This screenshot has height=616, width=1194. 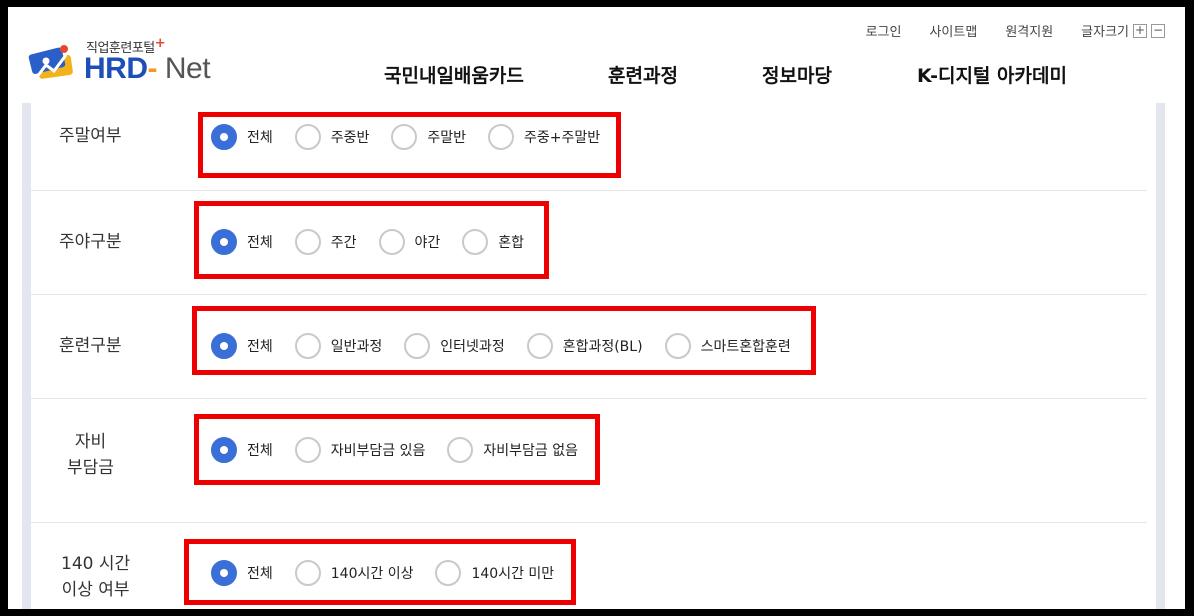 I want to click on filter-label-day-night: 주야구분, so click(x=90, y=242).